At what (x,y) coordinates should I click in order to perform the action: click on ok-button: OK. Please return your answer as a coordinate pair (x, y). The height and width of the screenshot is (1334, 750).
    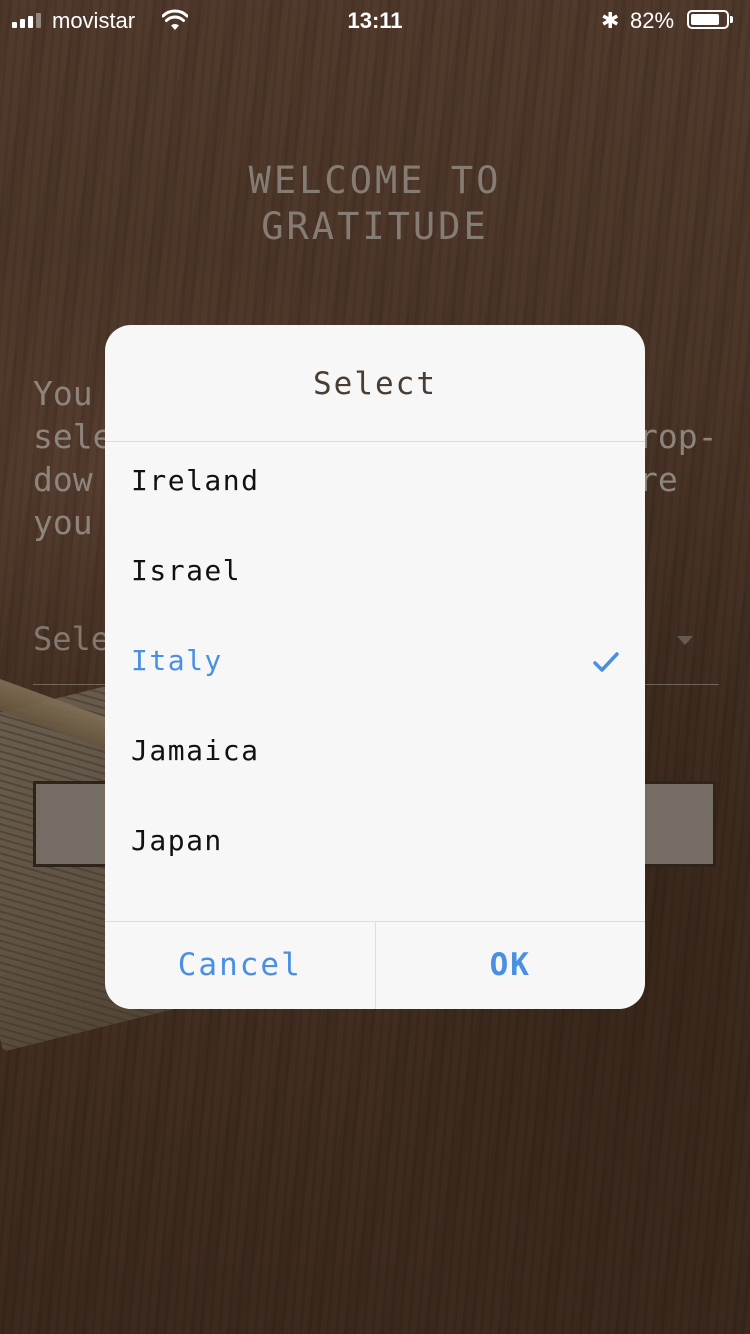
    Looking at the image, I should click on (511, 965).